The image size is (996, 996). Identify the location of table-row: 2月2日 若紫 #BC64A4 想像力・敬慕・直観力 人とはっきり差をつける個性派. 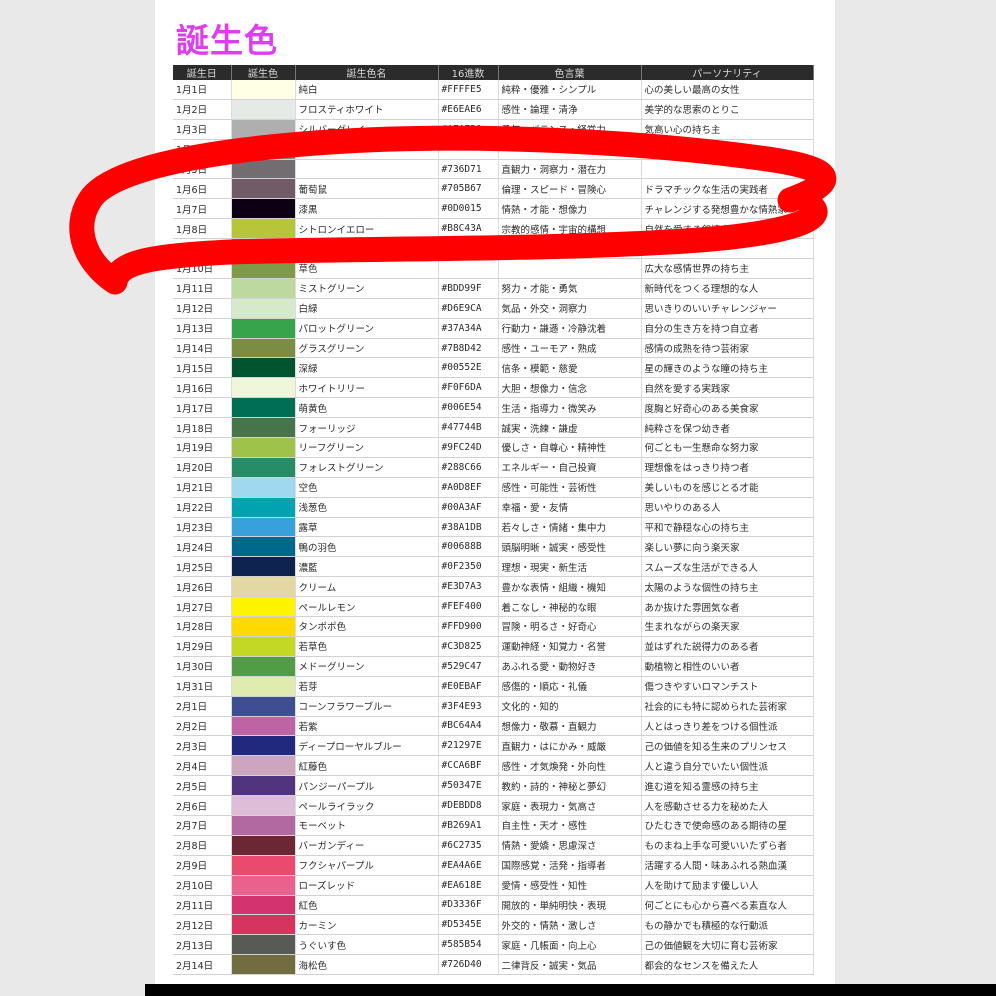
(493, 726).